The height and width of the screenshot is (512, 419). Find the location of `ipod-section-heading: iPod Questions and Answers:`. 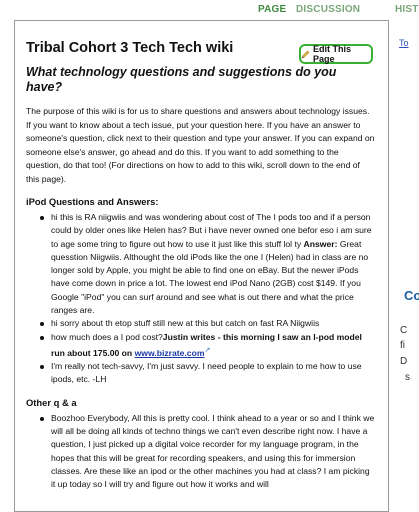

ipod-section-heading: iPod Questions and Answers: is located at coordinates (92, 201).